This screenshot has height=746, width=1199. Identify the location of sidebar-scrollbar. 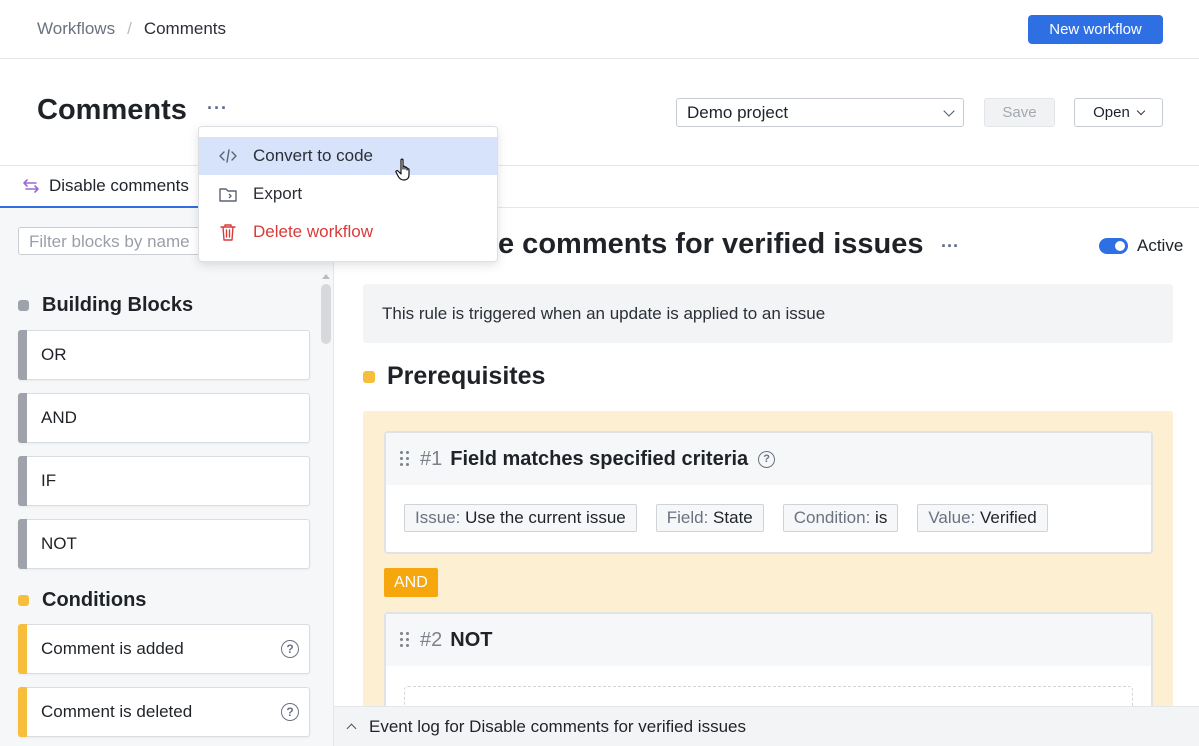
(326, 314).